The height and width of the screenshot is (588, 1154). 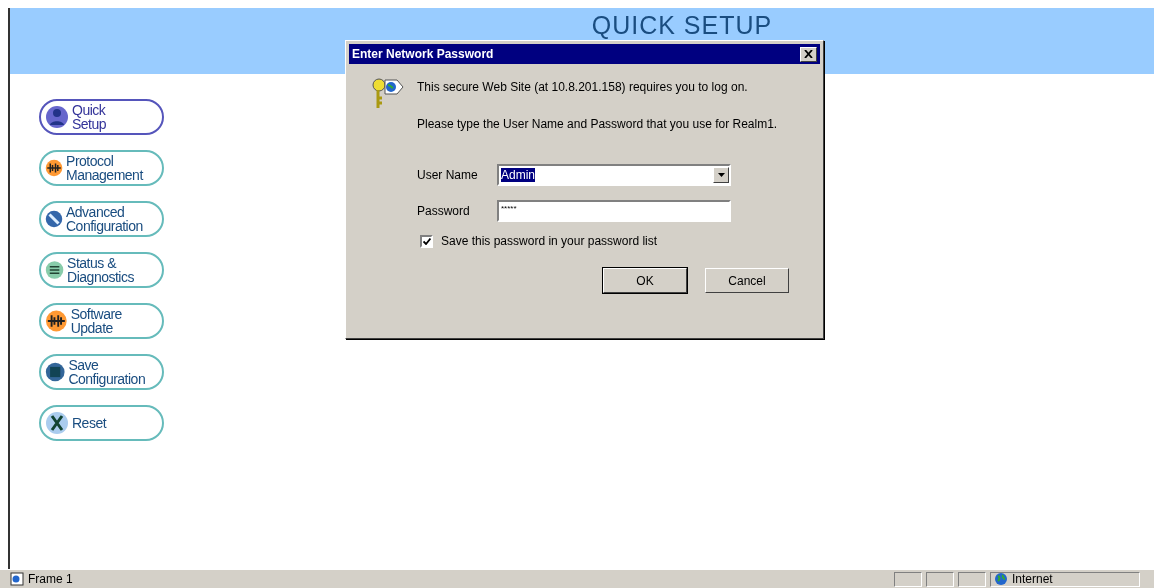 What do you see at coordinates (57, 423) in the screenshot?
I see `cross-icon` at bounding box center [57, 423].